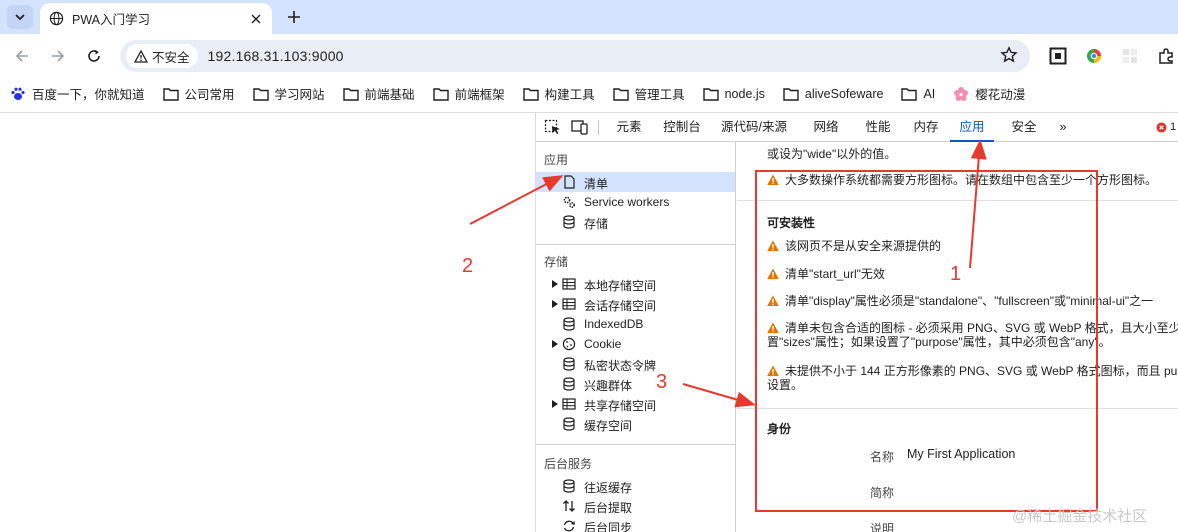  I want to click on inspect-element-icon, so click(553, 127).